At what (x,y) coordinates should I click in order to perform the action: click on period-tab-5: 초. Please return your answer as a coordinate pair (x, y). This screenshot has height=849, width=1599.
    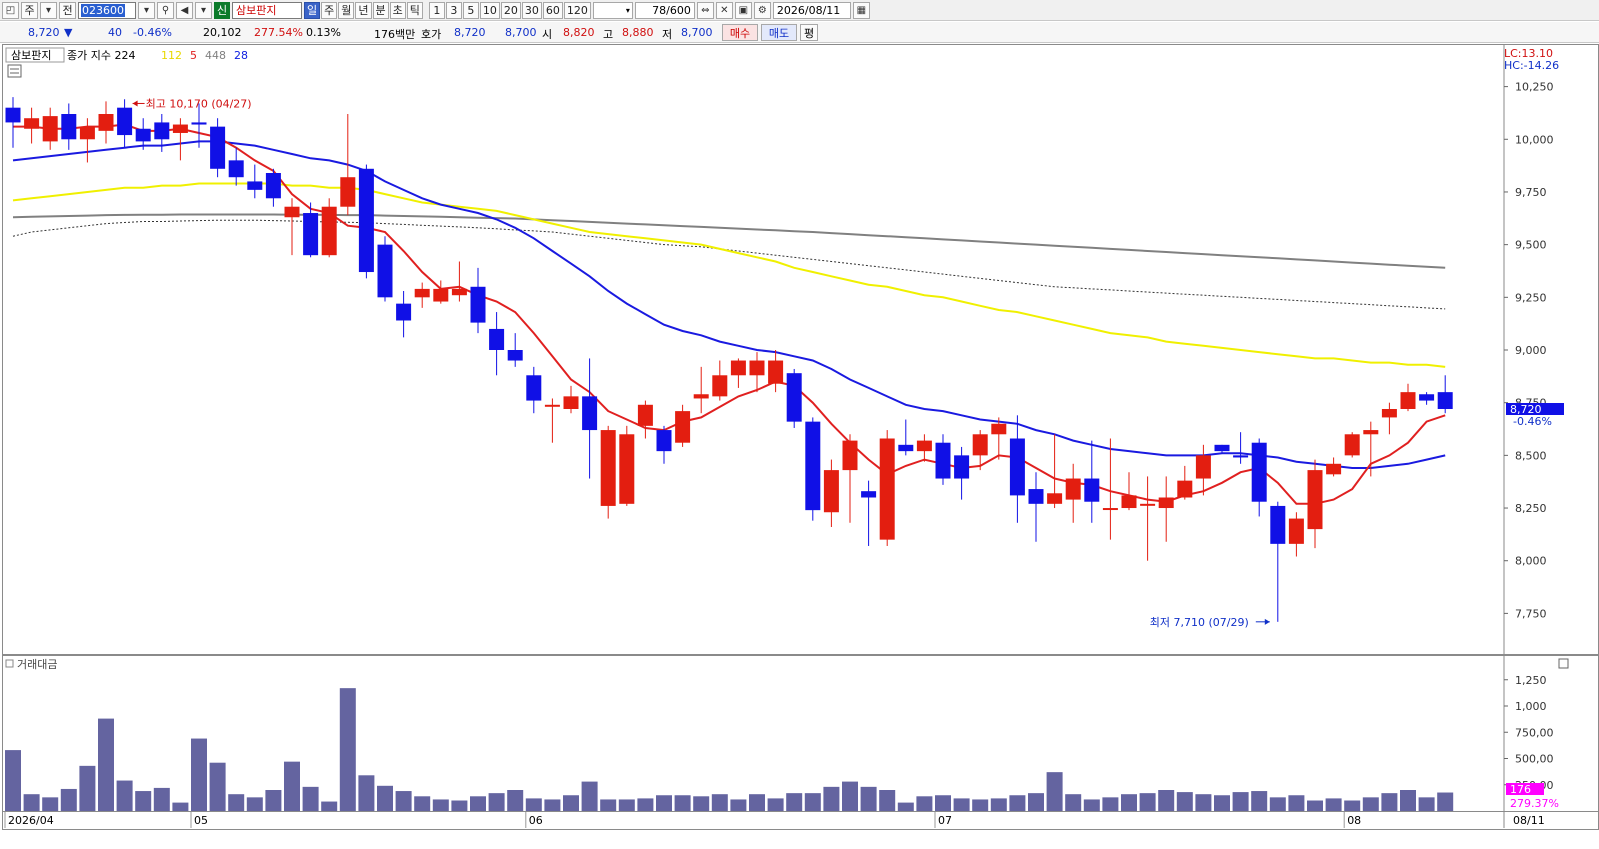
    Looking at the image, I should click on (397, 10).